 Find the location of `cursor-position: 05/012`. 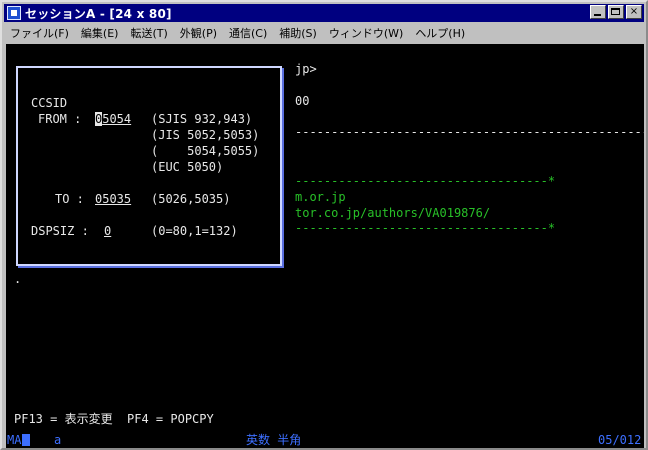

cursor-position: 05/012 is located at coordinates (620, 440).